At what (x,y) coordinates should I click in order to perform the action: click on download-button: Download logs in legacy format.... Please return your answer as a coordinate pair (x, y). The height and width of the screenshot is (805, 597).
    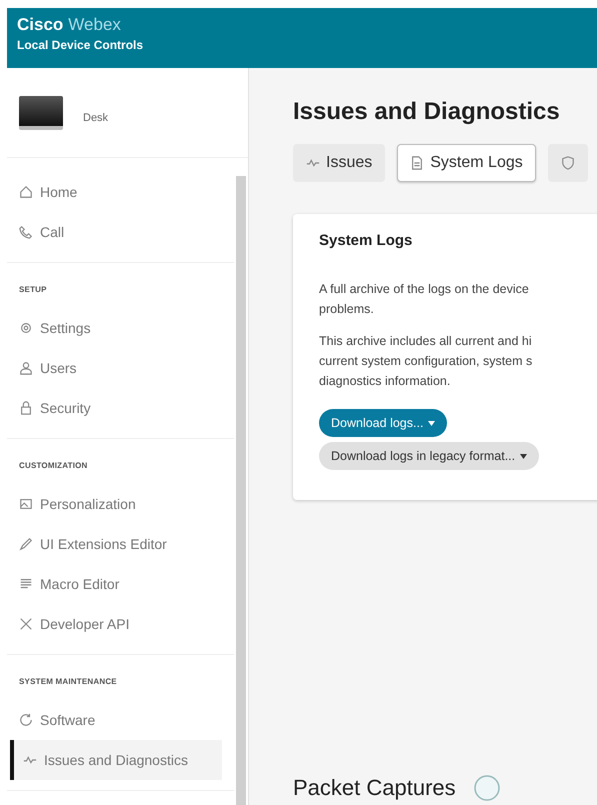
    Looking at the image, I should click on (429, 456).